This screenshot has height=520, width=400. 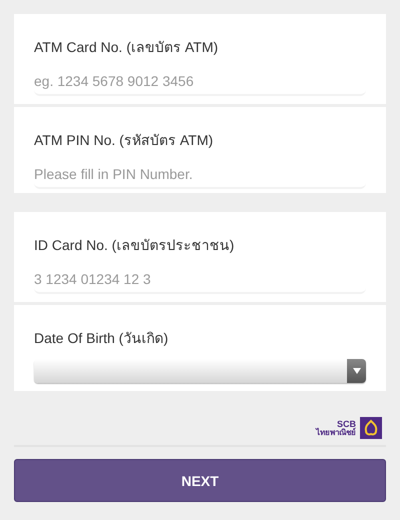 What do you see at coordinates (356, 371) in the screenshot?
I see `caret-icon` at bounding box center [356, 371].